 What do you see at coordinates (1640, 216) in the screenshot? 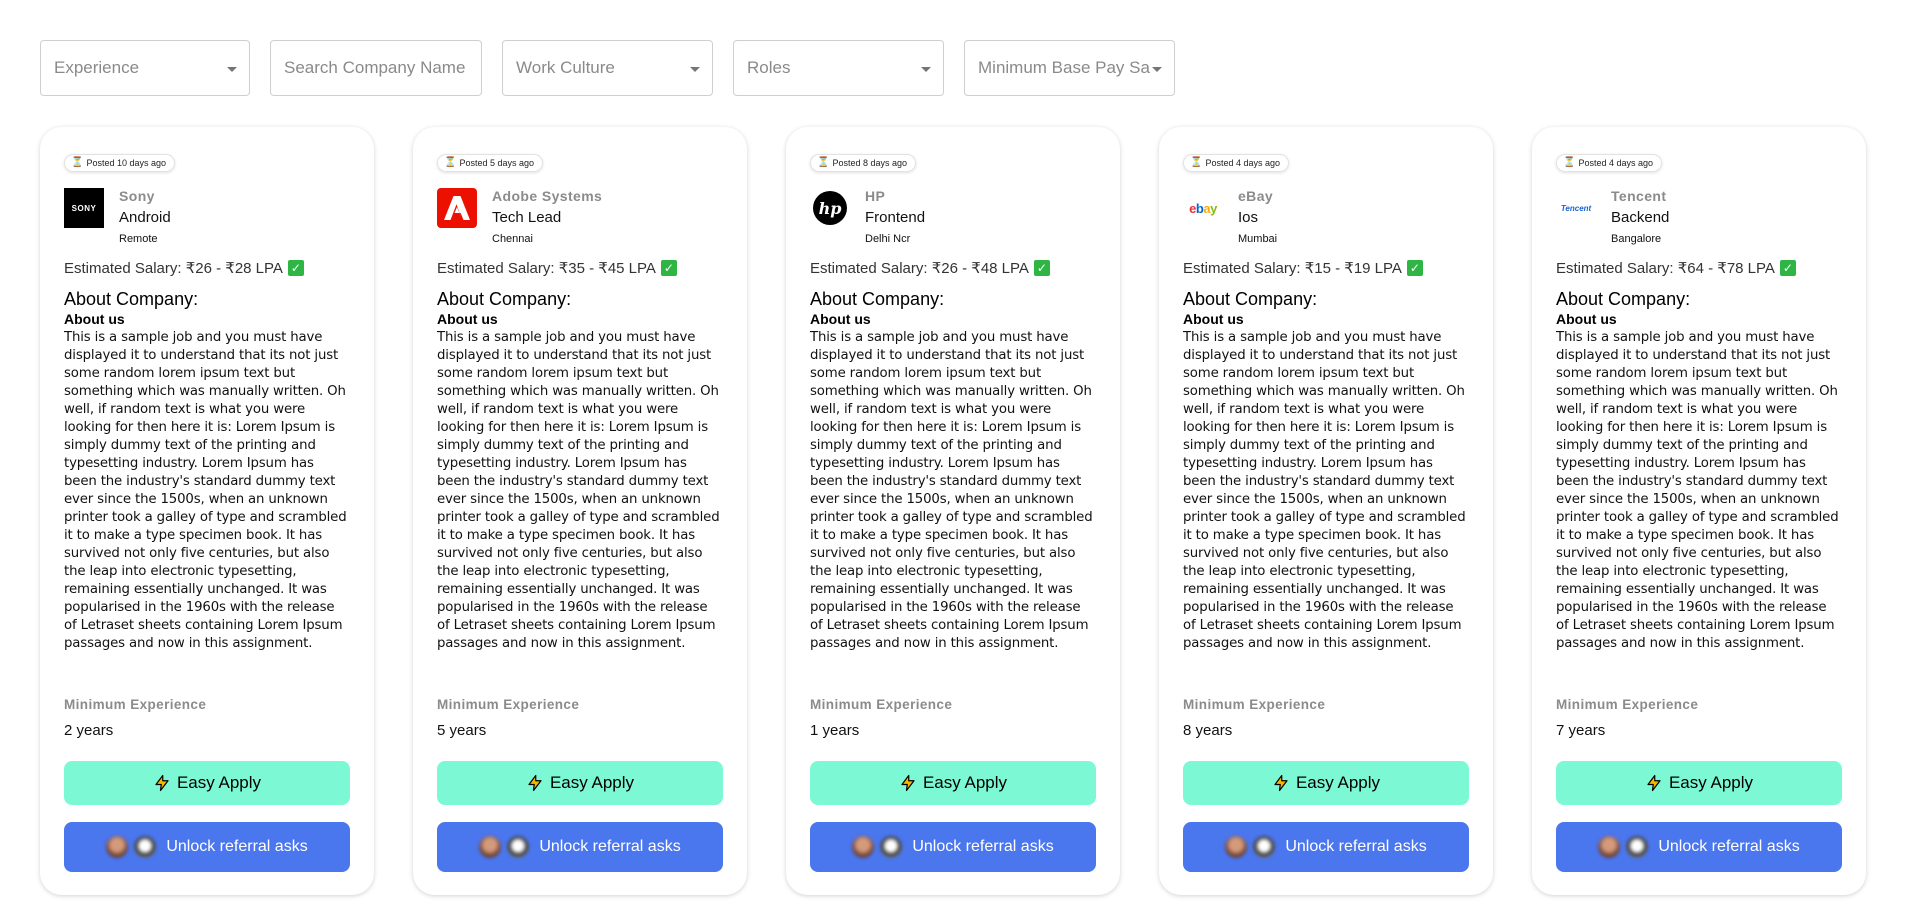
I see `job-meta: Tencent Backend Bangalore` at bounding box center [1640, 216].